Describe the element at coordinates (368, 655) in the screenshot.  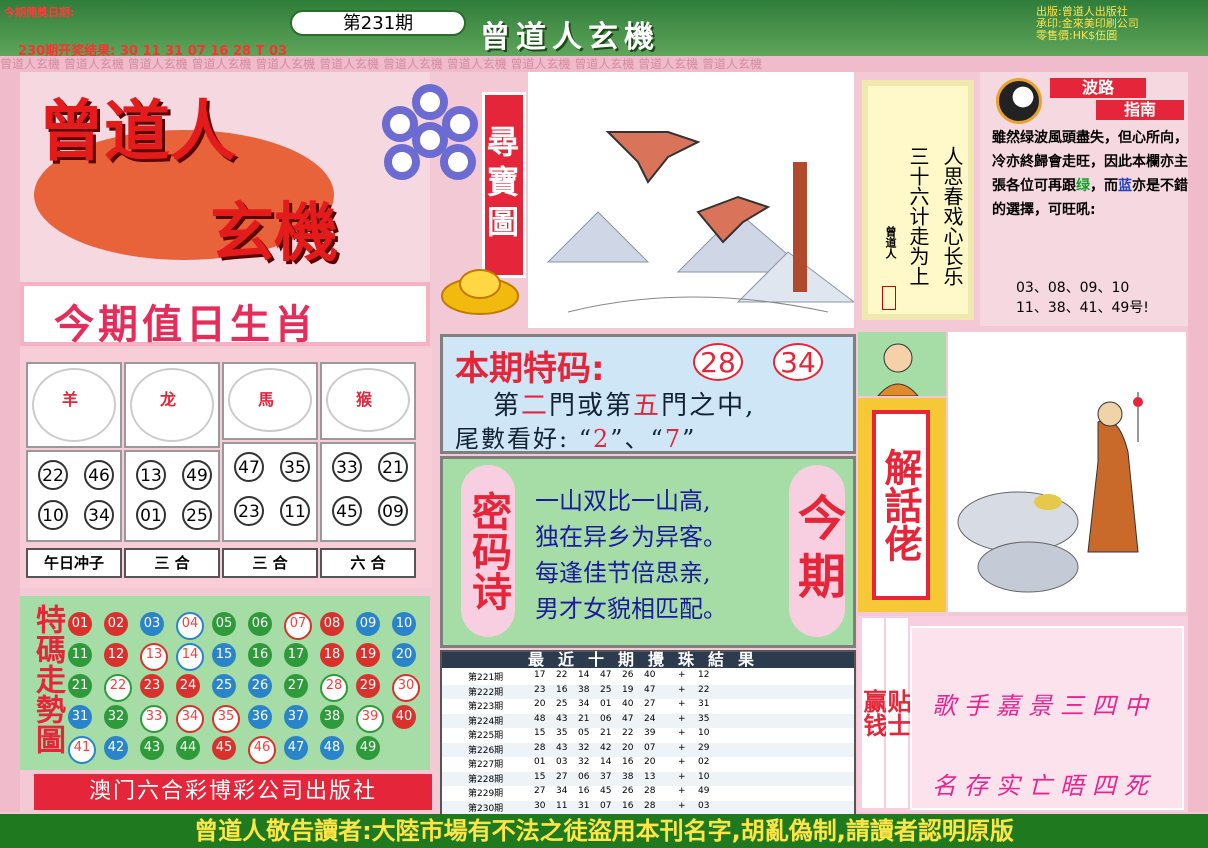
I see `trend-ball: 19` at that location.